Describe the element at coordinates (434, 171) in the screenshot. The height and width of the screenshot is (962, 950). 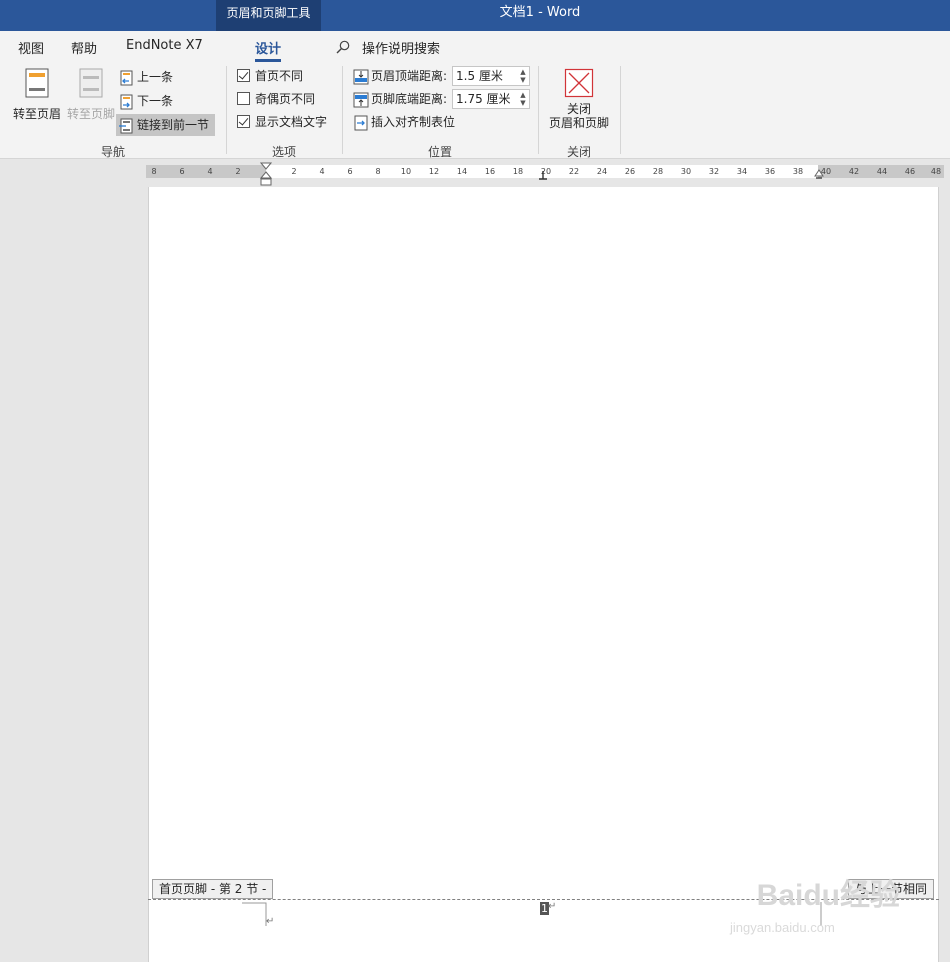
I see `ruler-tick: 12` at that location.